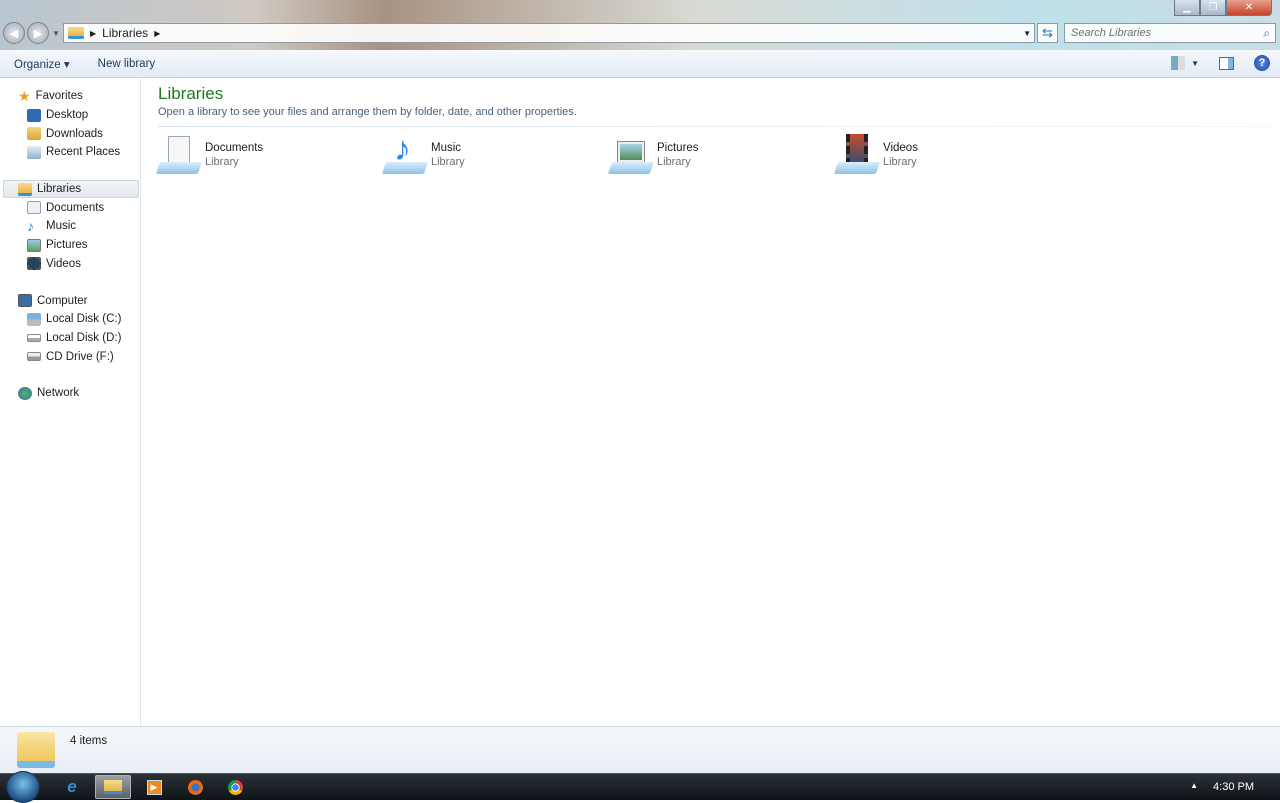 Image resolution: width=1280 pixels, height=803 pixels. I want to click on documents-library-icon, so click(179, 155).